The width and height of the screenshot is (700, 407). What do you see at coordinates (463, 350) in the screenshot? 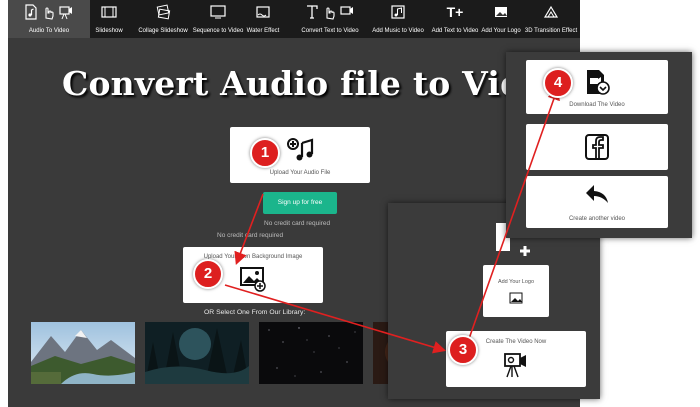
I see `step-badge-3: 3` at bounding box center [463, 350].